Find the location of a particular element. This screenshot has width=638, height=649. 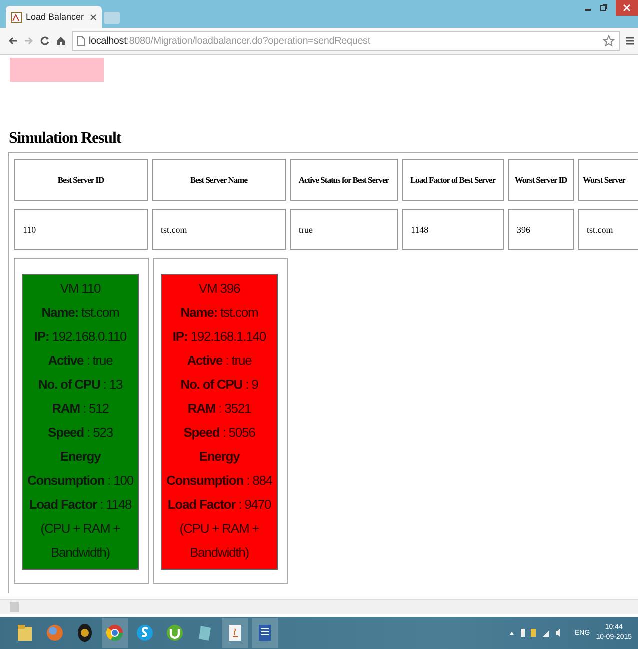

section-heading: Simulation Result is located at coordinates (66, 139).